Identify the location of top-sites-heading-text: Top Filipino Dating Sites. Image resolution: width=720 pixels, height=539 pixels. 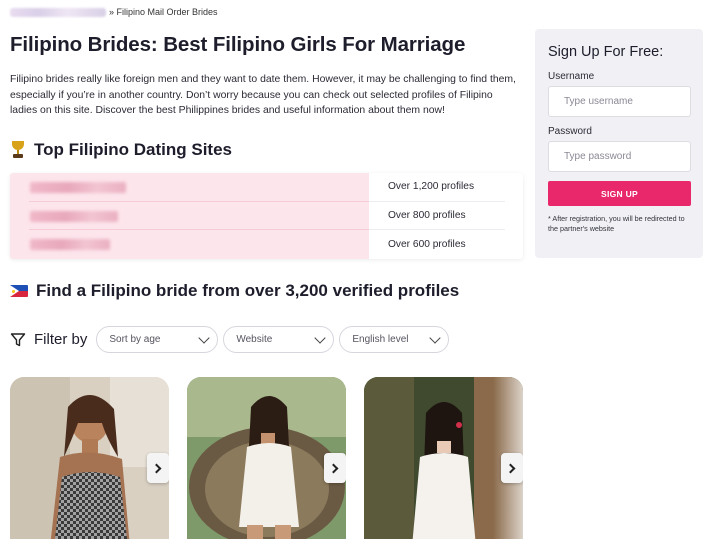
(133, 149).